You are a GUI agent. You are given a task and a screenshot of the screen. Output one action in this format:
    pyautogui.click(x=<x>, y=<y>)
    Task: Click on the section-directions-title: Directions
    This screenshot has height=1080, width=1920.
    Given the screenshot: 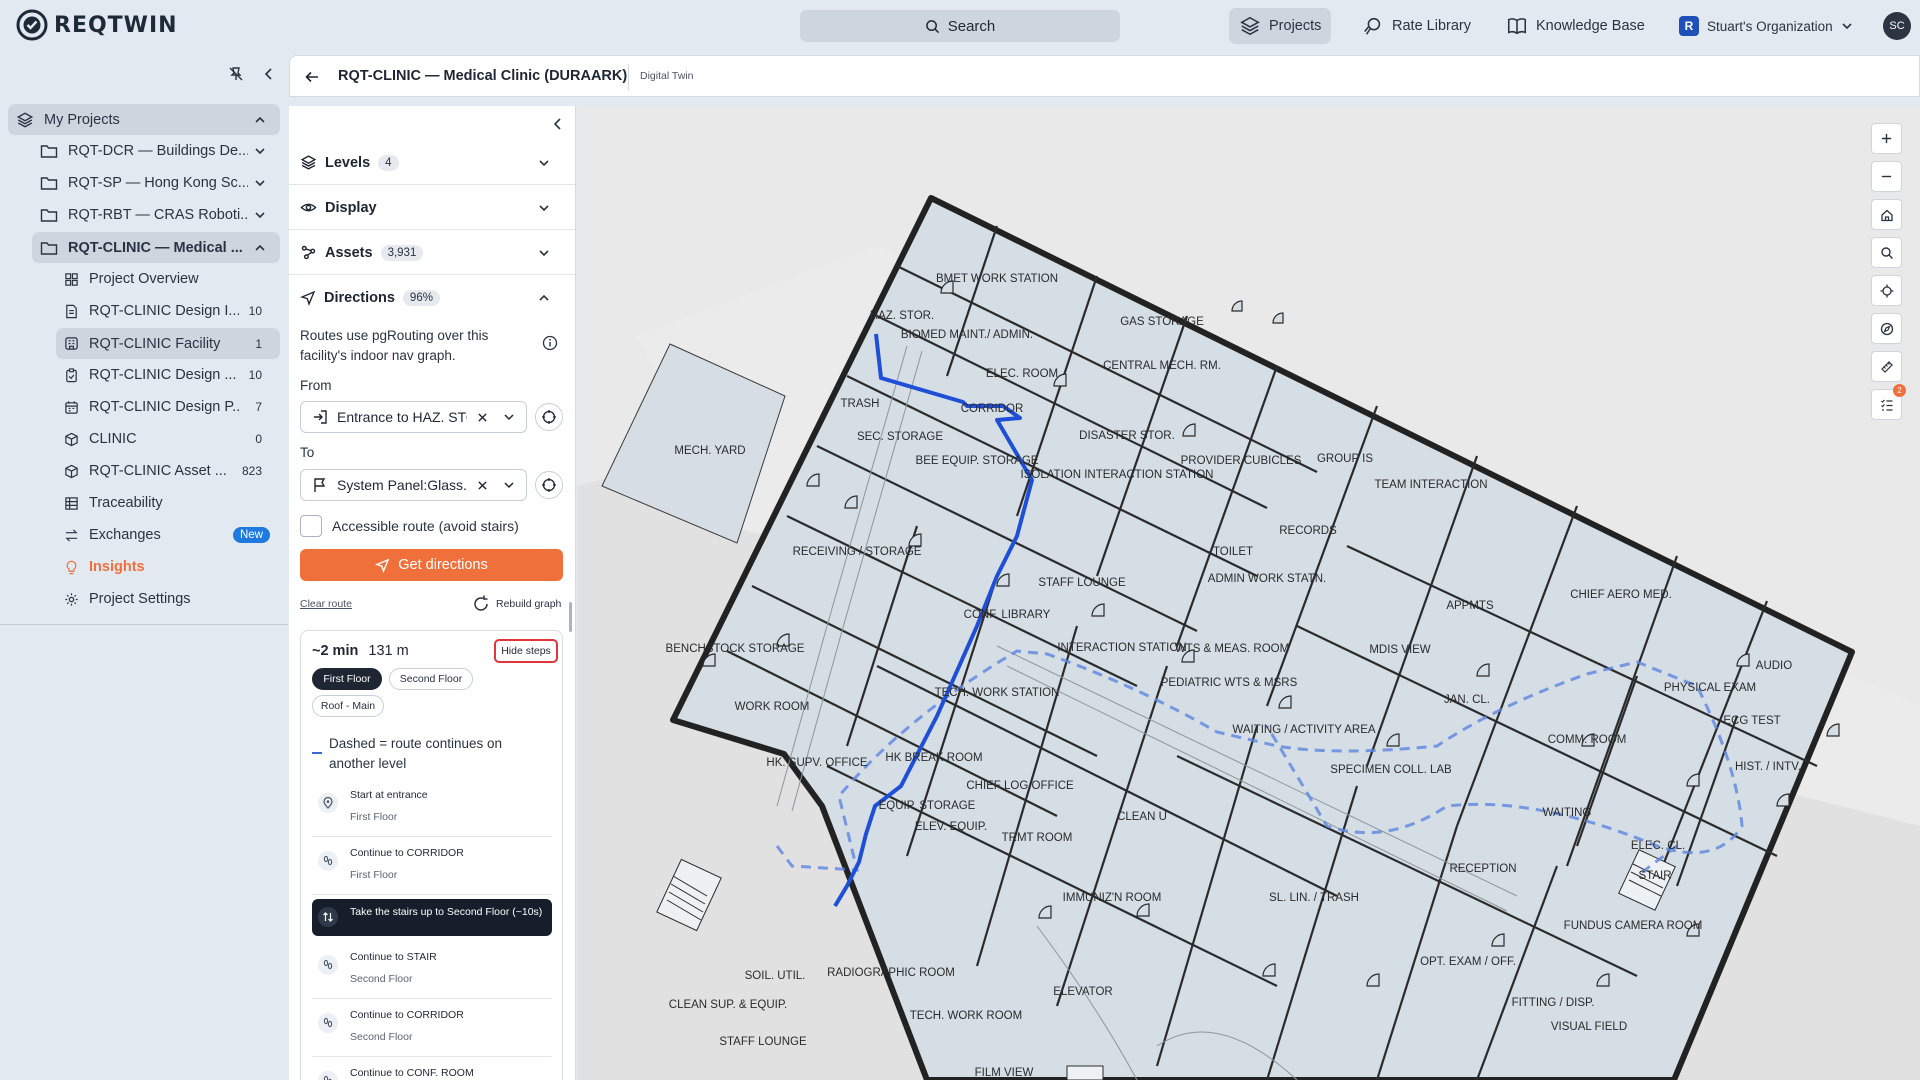 What is the action you would take?
    pyautogui.click(x=359, y=298)
    